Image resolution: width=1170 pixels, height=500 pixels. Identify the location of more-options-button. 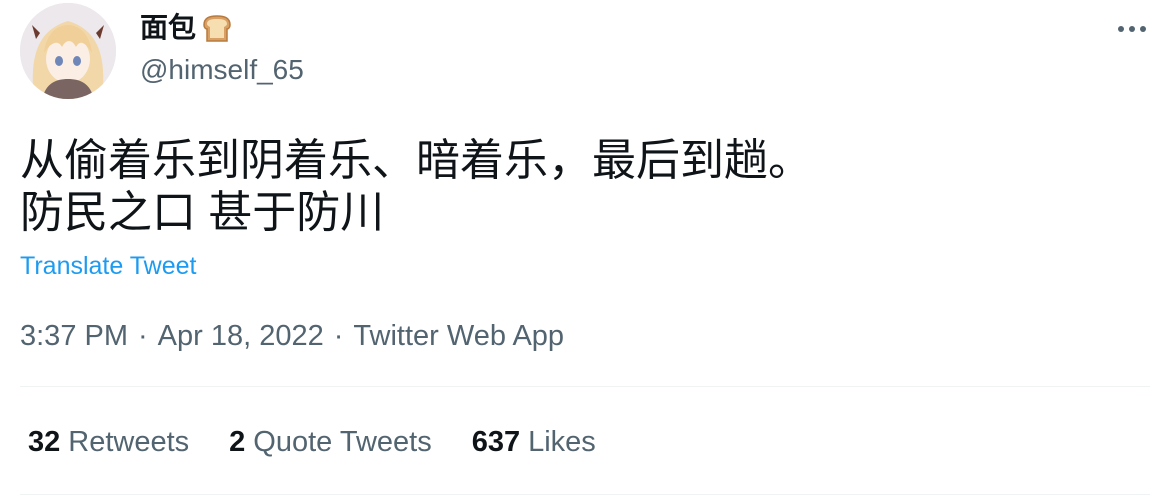
(1132, 29).